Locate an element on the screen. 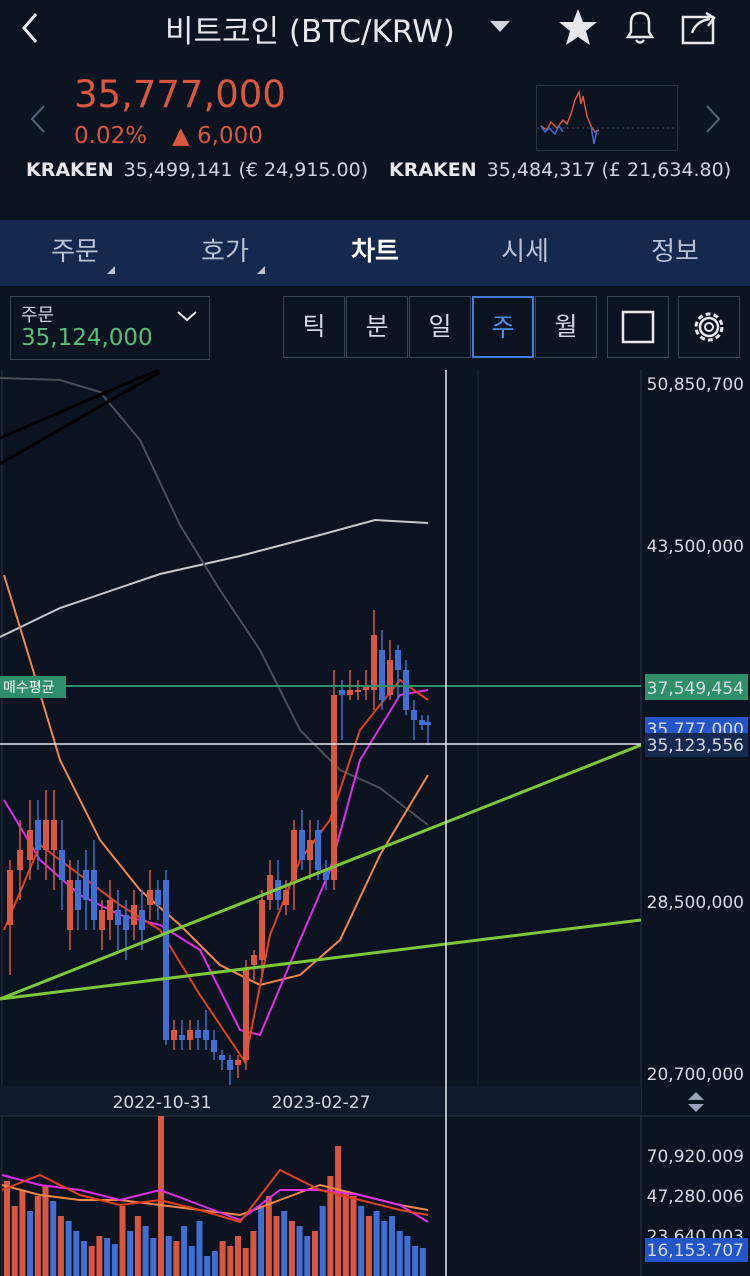 The image size is (750, 1276). price-axis-label: 28,500,000 is located at coordinates (695, 903).